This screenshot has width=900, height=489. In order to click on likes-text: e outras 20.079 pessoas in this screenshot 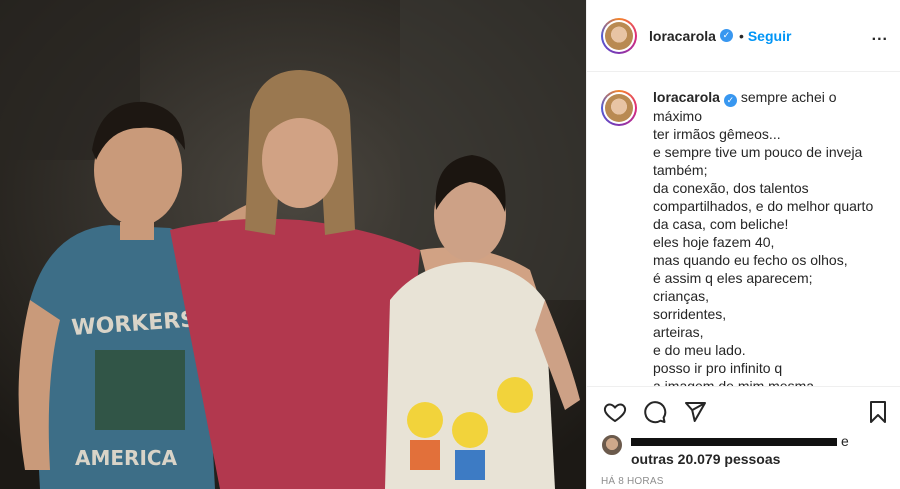, I will do `click(740, 450)`.